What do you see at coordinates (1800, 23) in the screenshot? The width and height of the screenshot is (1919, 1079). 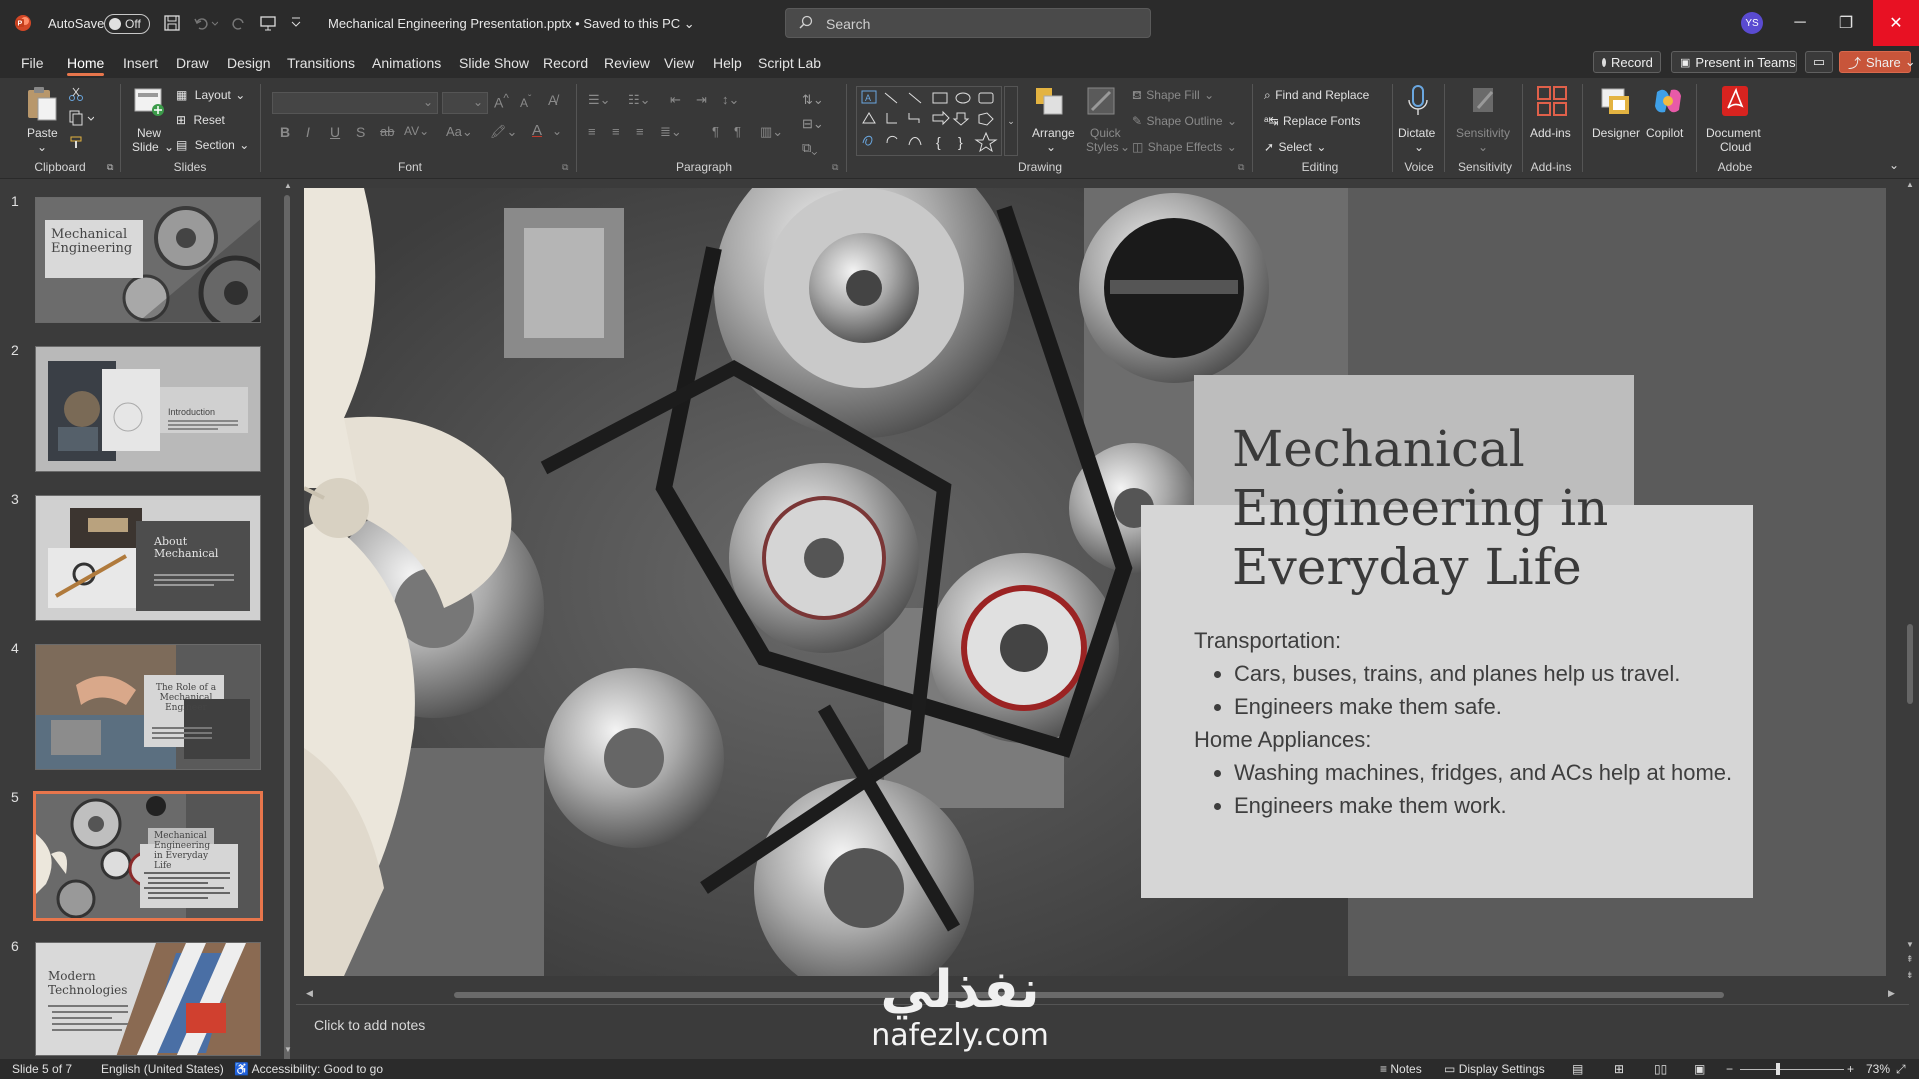 I see `minimize-icon: ─` at bounding box center [1800, 23].